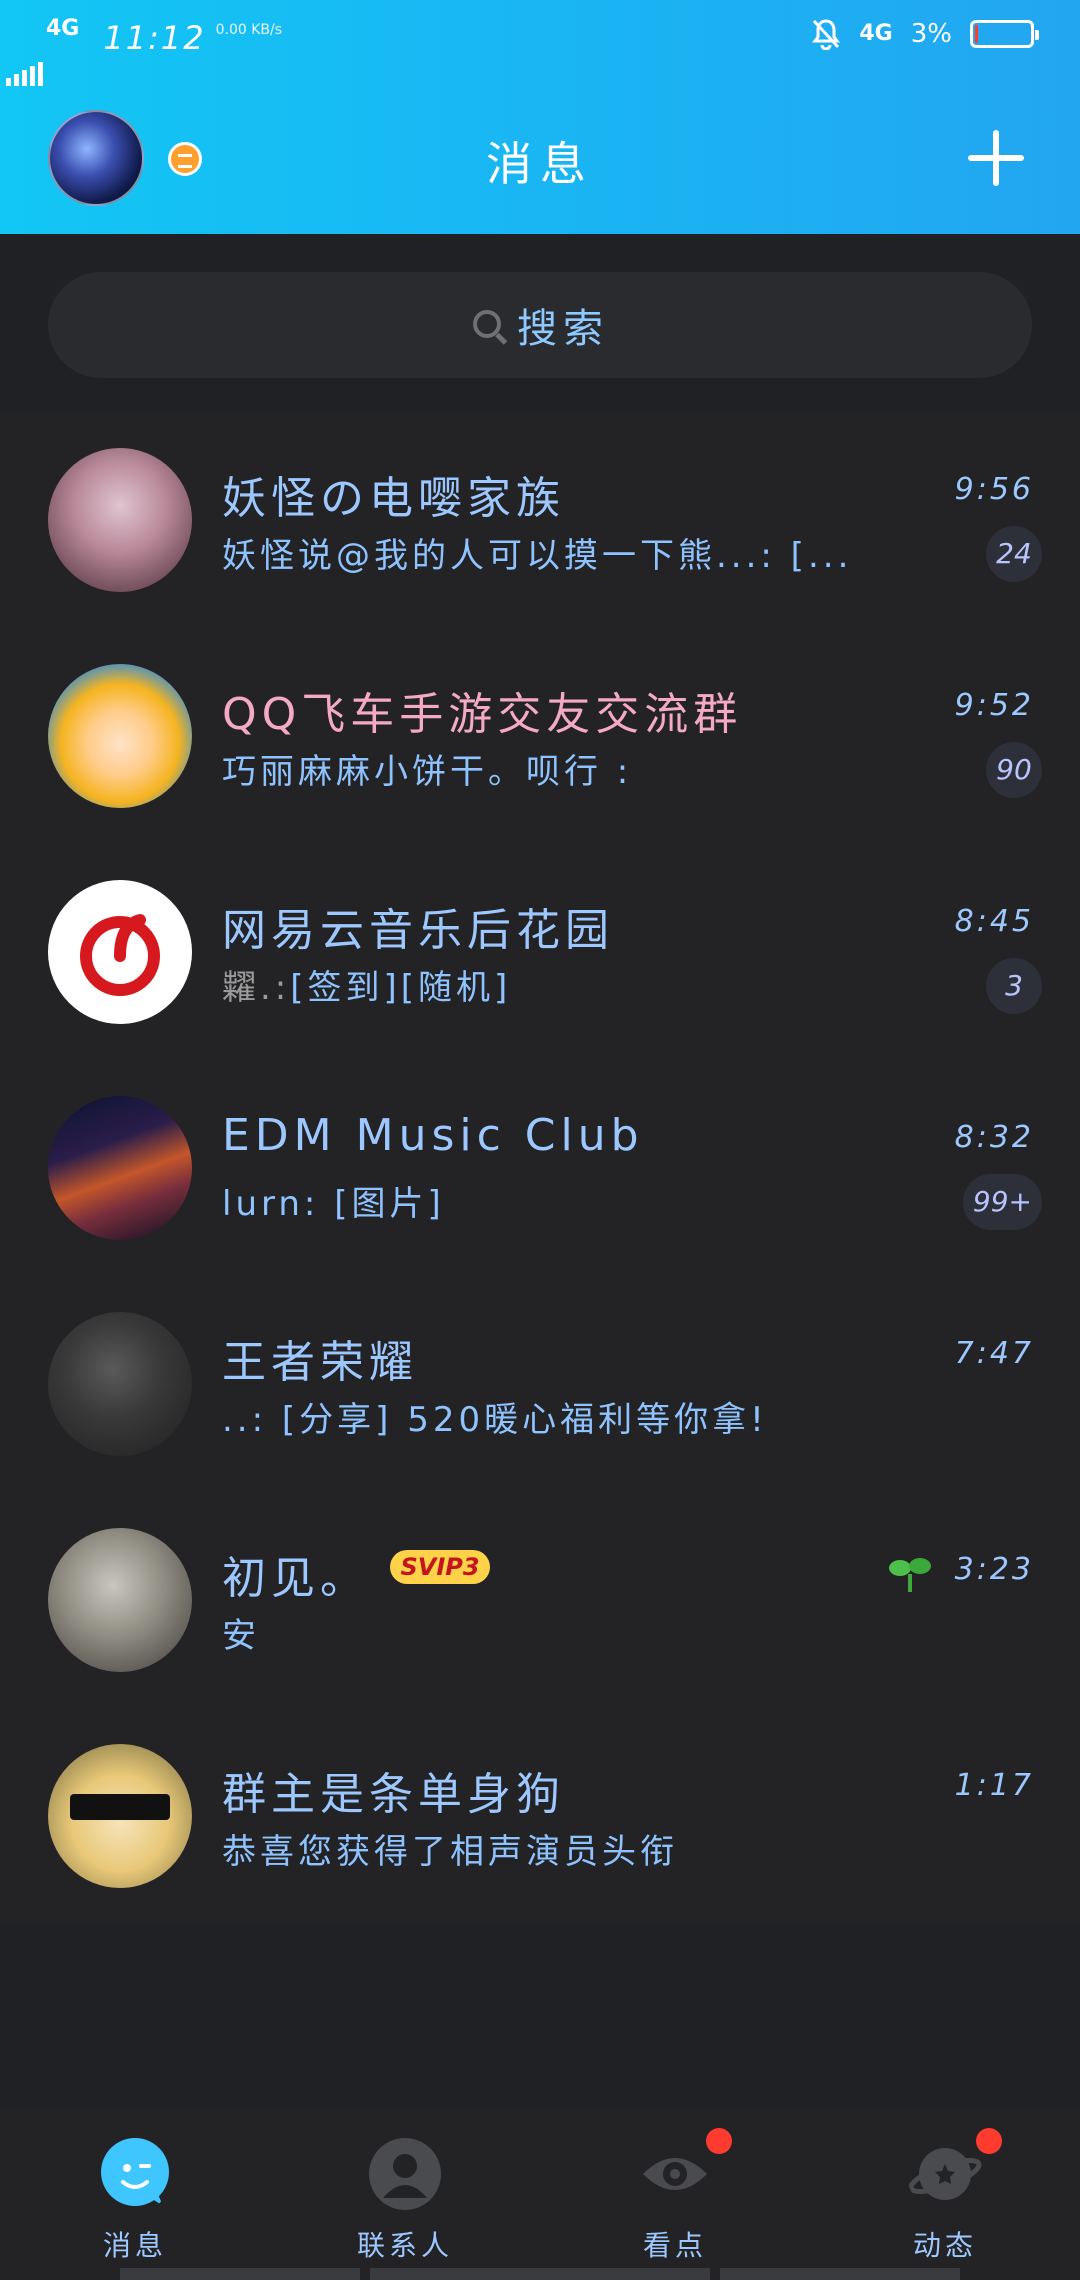  What do you see at coordinates (552, 984) in the screenshot?
I see `conversation-preview: 糶.:[签到][随机]` at bounding box center [552, 984].